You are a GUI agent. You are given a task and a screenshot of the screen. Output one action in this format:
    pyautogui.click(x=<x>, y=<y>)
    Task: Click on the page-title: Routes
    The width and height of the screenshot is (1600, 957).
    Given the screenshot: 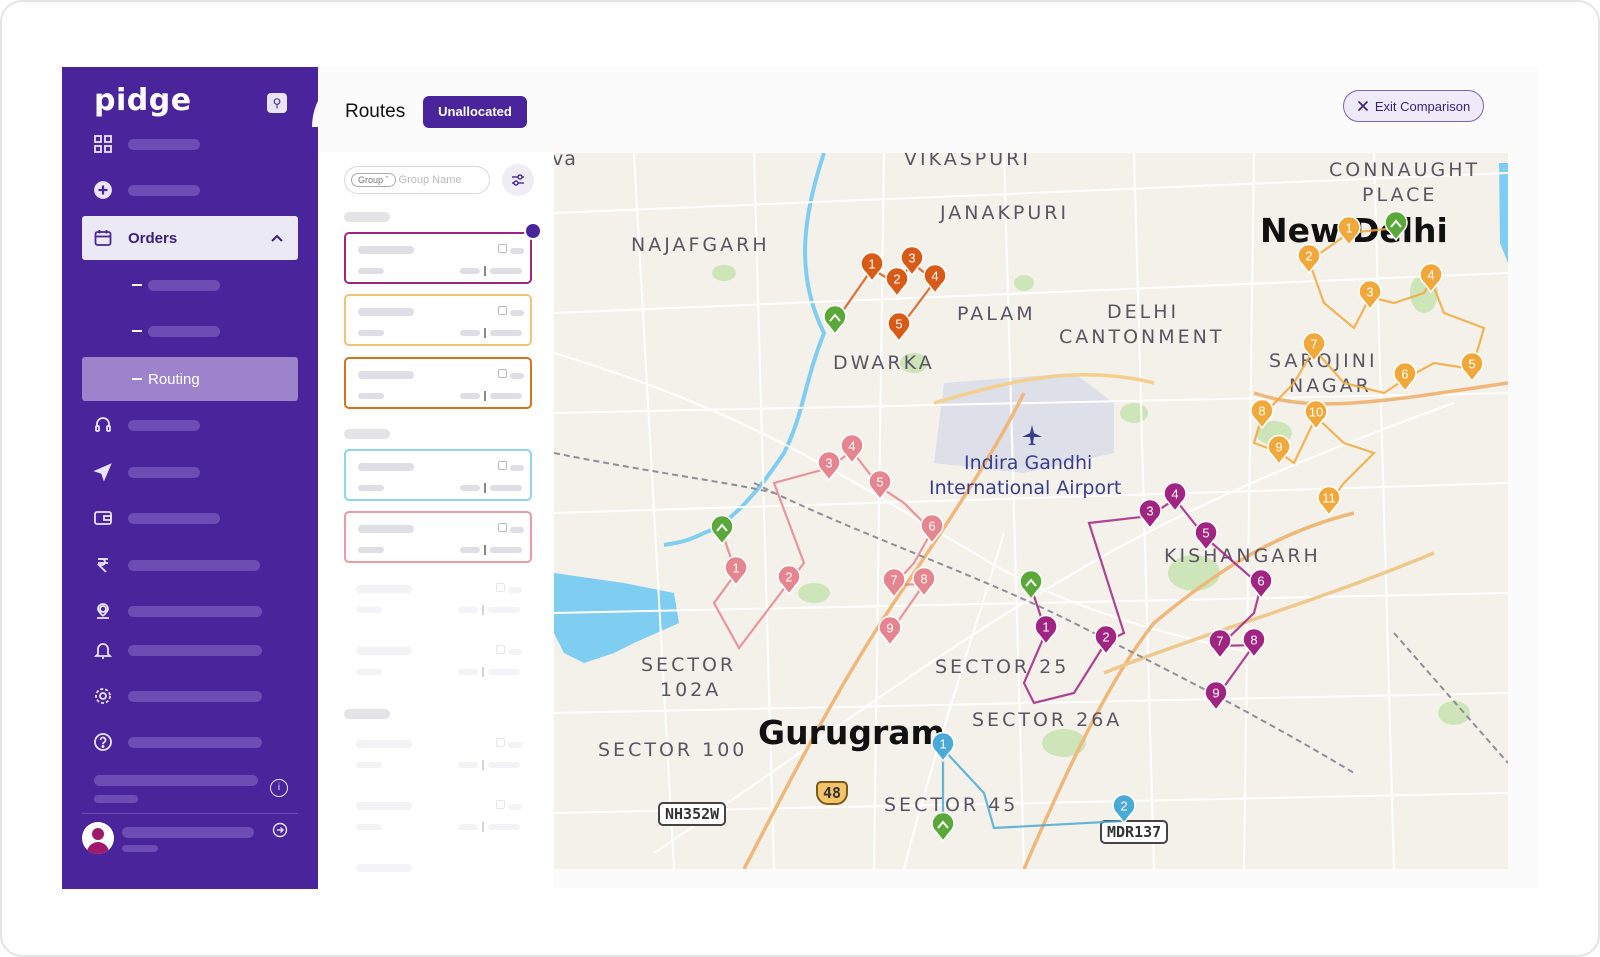 What is the action you would take?
    pyautogui.click(x=375, y=111)
    